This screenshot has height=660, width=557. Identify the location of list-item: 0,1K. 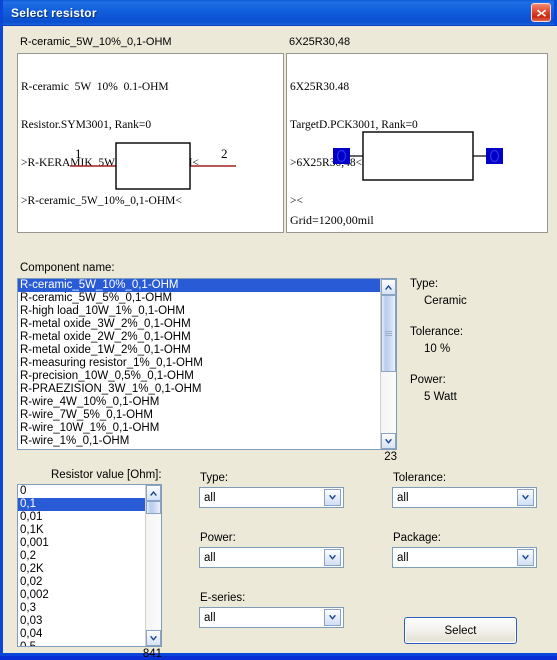
(81, 530).